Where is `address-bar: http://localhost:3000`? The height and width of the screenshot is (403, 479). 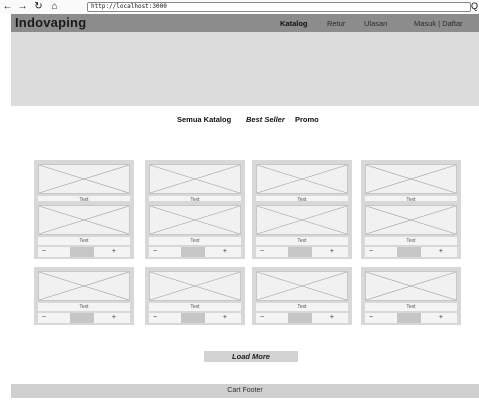 address-bar: http://localhost:3000 is located at coordinates (279, 7).